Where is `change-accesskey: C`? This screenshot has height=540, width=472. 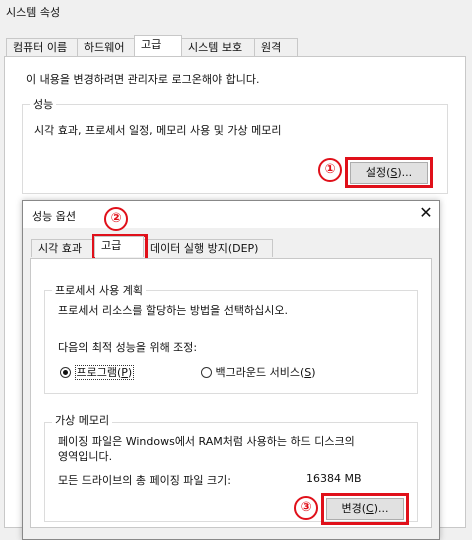 change-accesskey: C is located at coordinates (370, 508).